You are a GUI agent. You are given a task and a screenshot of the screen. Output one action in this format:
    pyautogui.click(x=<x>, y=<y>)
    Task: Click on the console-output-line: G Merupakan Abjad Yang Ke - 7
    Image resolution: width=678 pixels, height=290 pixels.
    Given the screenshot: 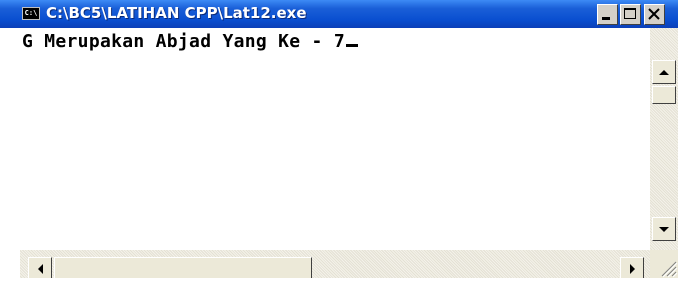 What is the action you would take?
    pyautogui.click(x=190, y=41)
    